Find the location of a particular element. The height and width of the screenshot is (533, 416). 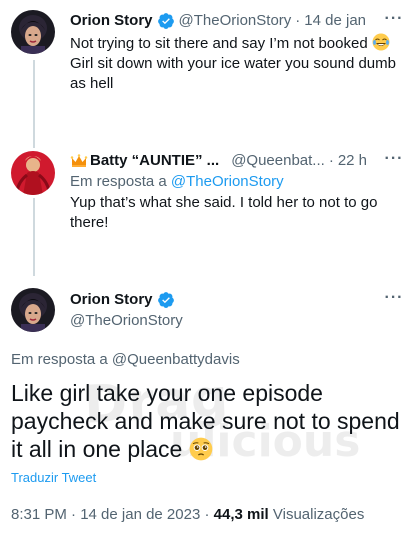

tweet-text-line: it all in one place is located at coordinates (97, 449).